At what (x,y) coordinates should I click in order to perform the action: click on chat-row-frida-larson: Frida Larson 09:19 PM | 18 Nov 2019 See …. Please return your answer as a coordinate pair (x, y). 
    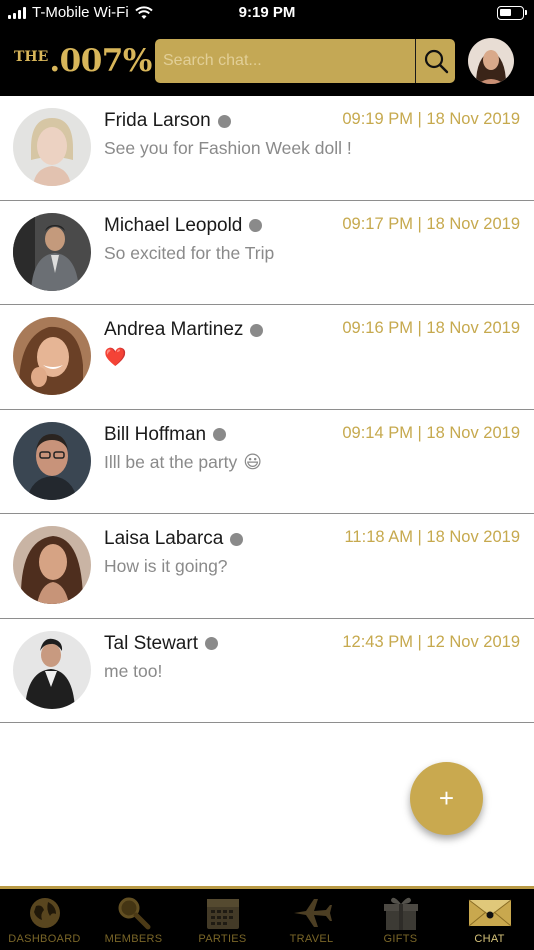
    Looking at the image, I should click on (267, 148).